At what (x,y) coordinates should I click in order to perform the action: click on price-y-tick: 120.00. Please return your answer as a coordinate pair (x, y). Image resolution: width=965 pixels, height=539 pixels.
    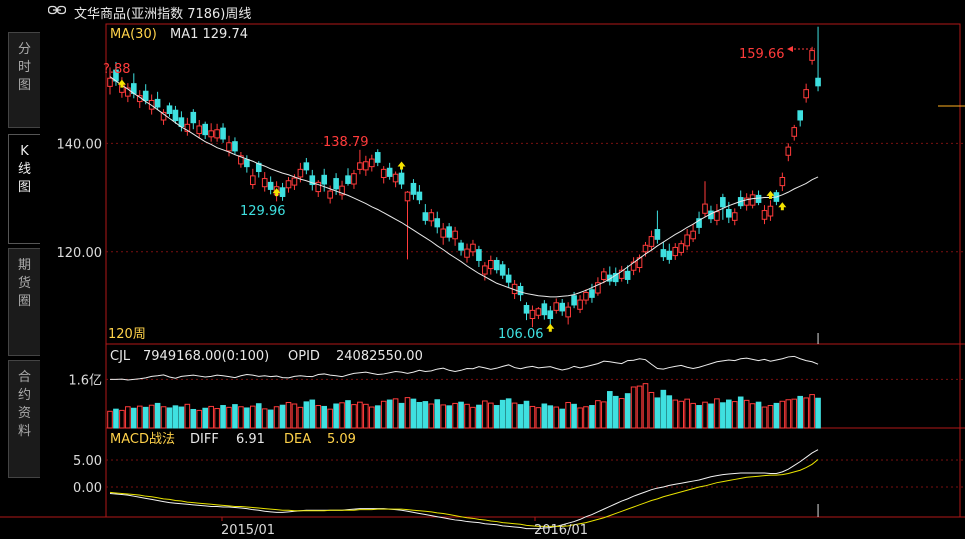
    Looking at the image, I should click on (80, 253).